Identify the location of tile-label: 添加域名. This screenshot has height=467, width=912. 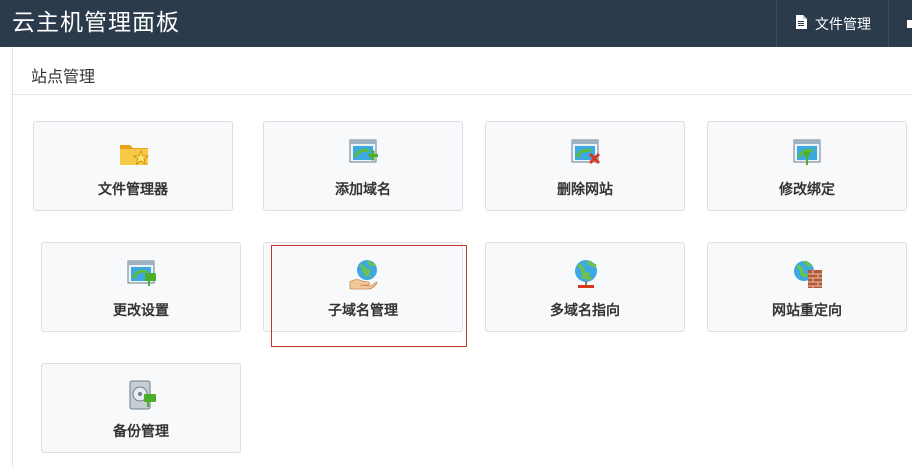
(363, 190).